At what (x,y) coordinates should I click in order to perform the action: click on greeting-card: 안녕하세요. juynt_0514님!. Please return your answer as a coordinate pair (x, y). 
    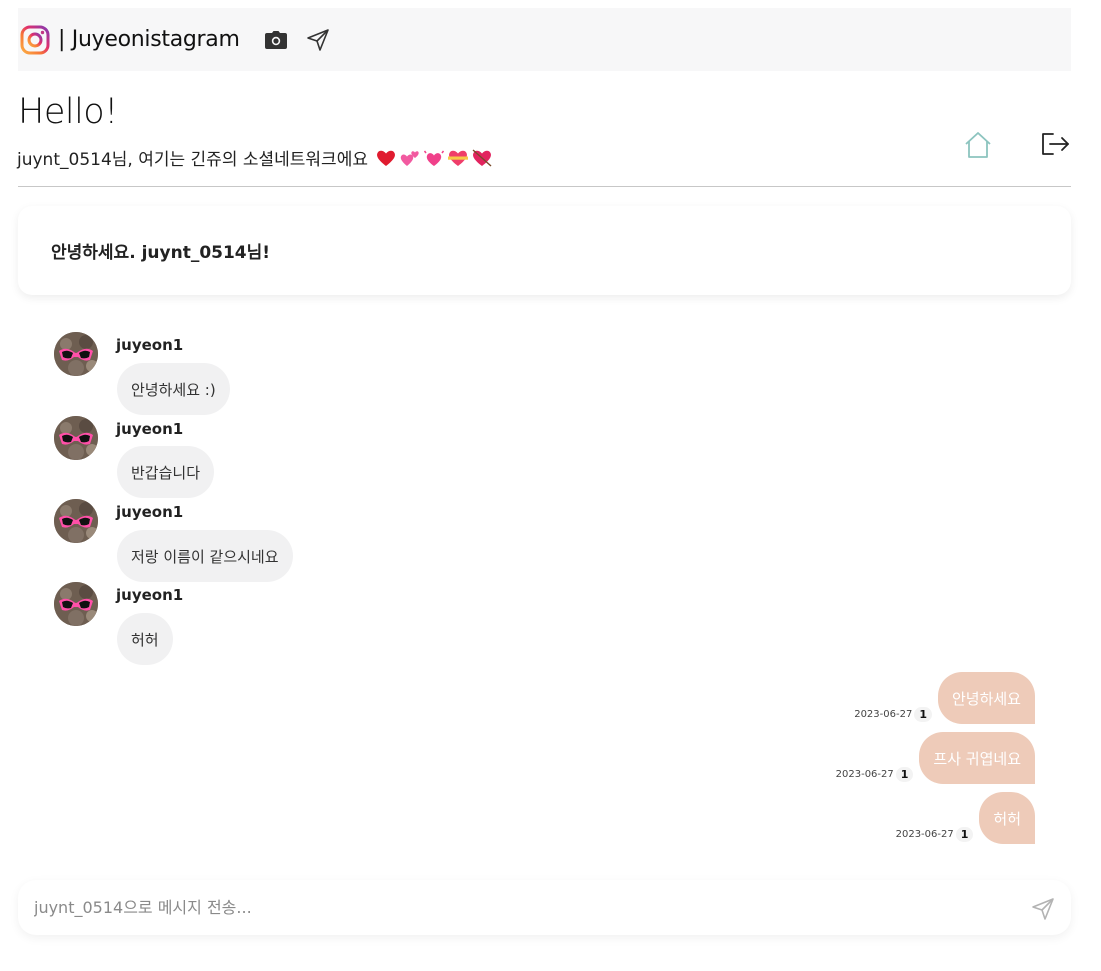
    Looking at the image, I should click on (544, 250).